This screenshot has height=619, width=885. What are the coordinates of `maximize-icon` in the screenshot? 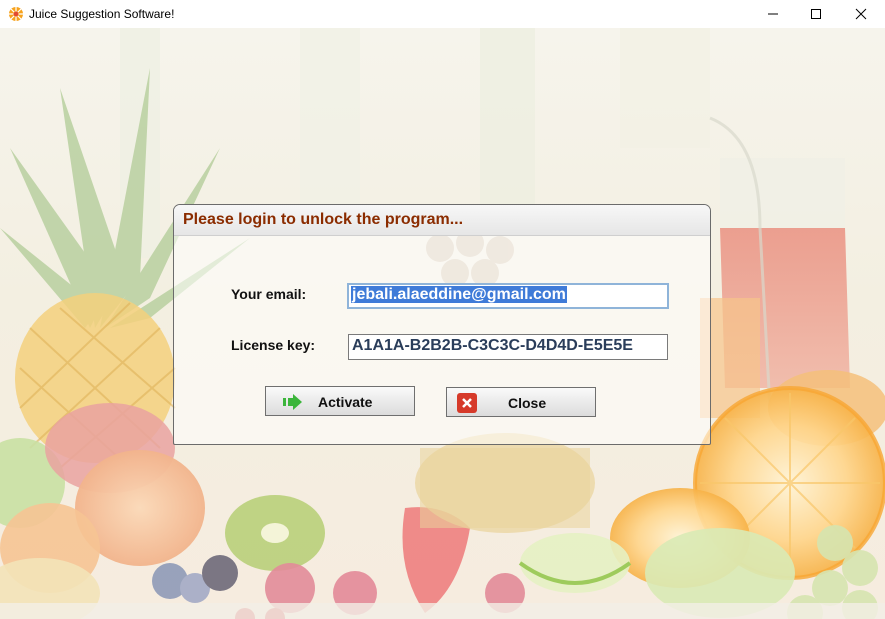 It's located at (816, 14).